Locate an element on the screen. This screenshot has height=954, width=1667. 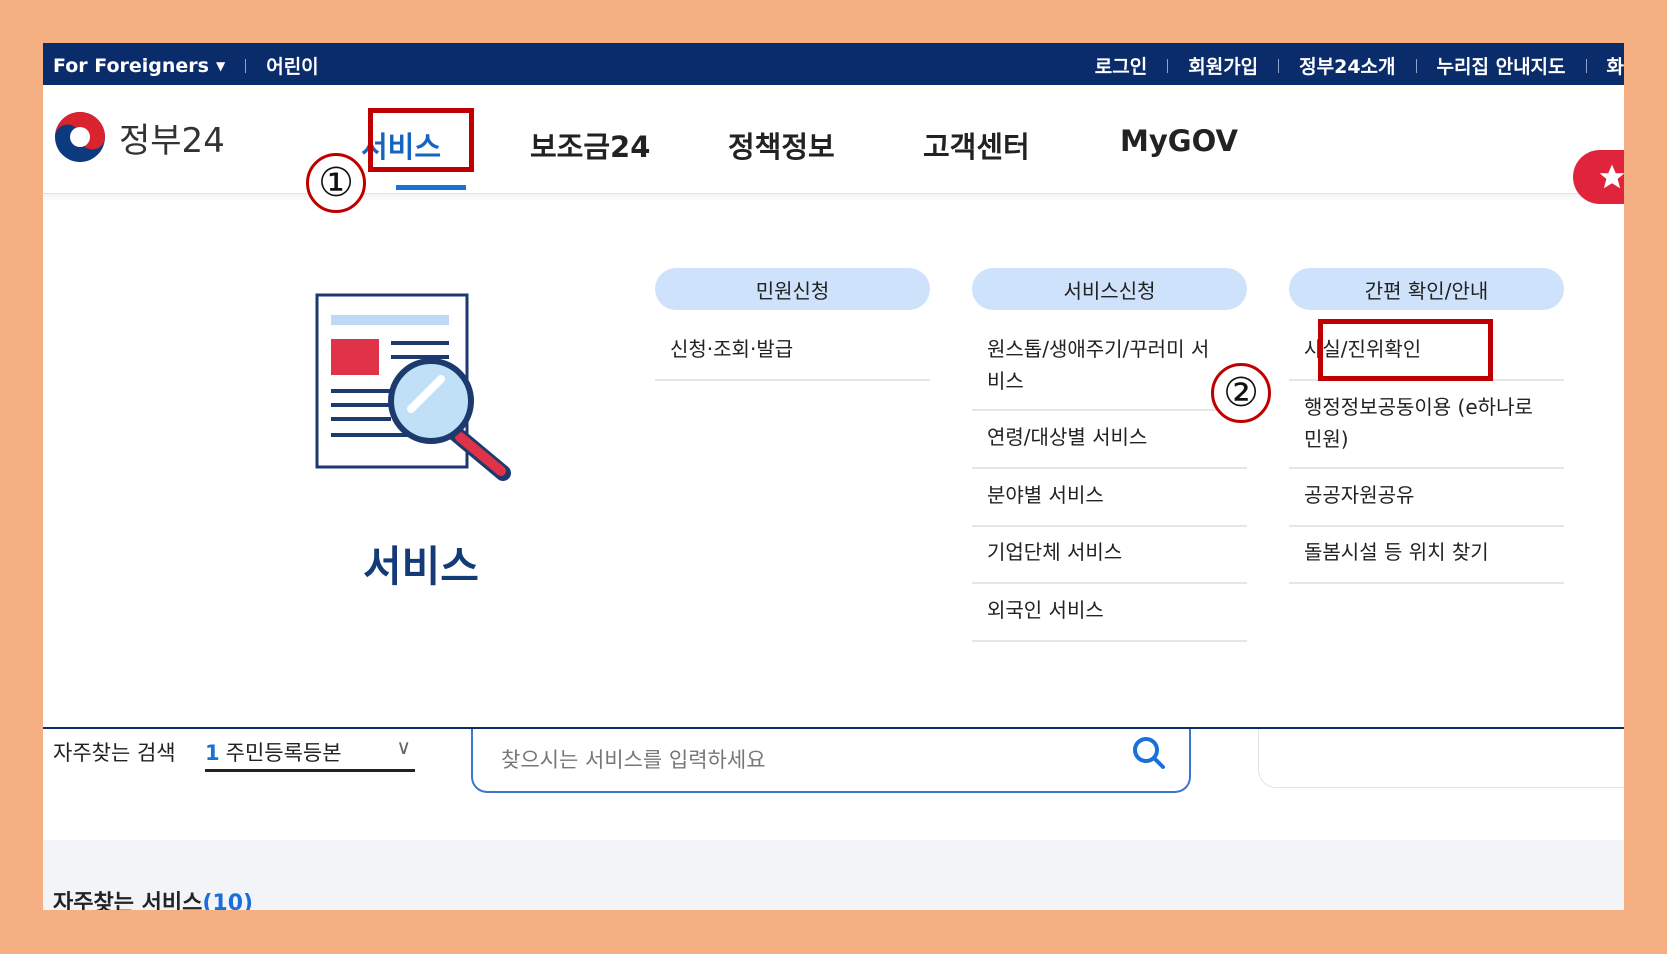
content-band is located at coordinates (833, 875).